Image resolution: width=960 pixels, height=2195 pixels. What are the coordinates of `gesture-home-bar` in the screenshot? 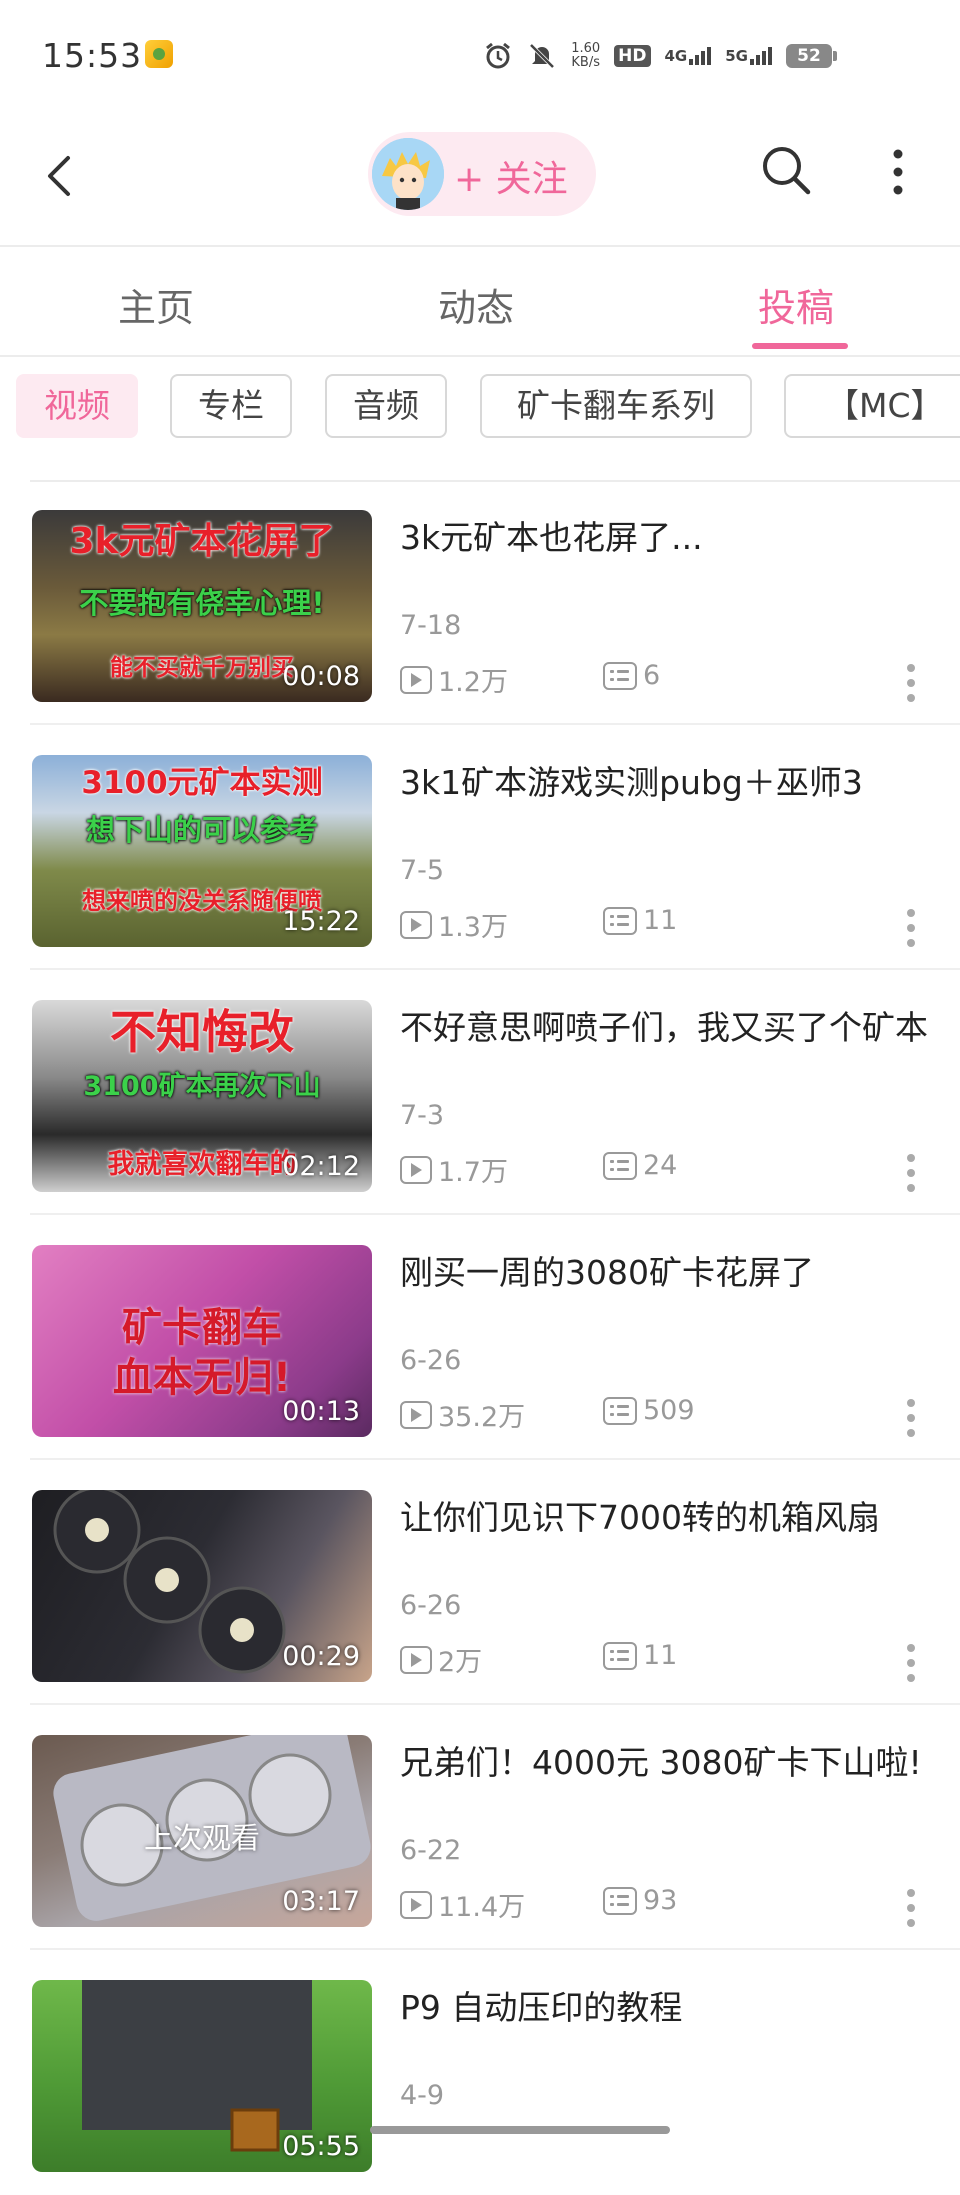 It's located at (520, 2130).